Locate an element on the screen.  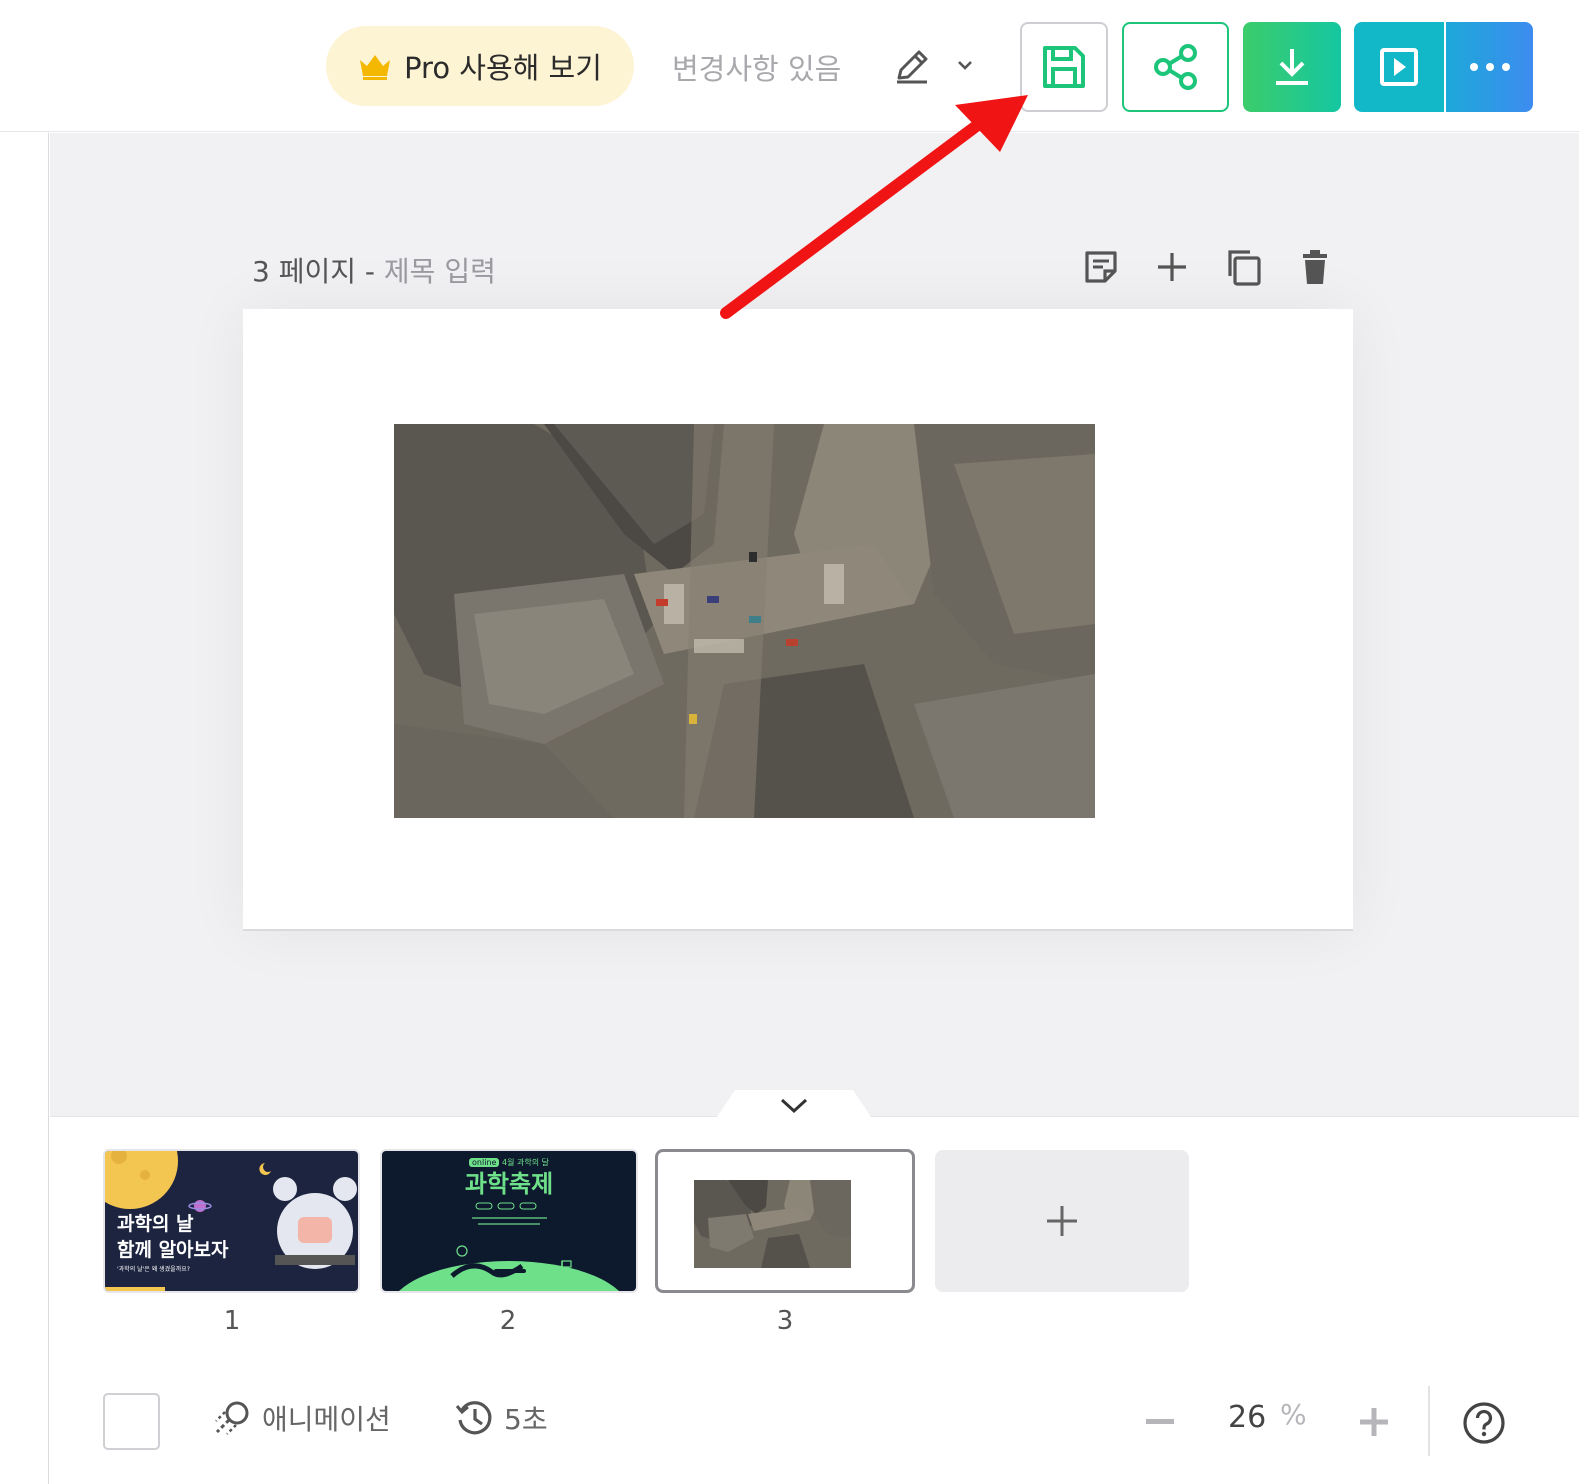
thumb-2-badge: online is located at coordinates (484, 1162).